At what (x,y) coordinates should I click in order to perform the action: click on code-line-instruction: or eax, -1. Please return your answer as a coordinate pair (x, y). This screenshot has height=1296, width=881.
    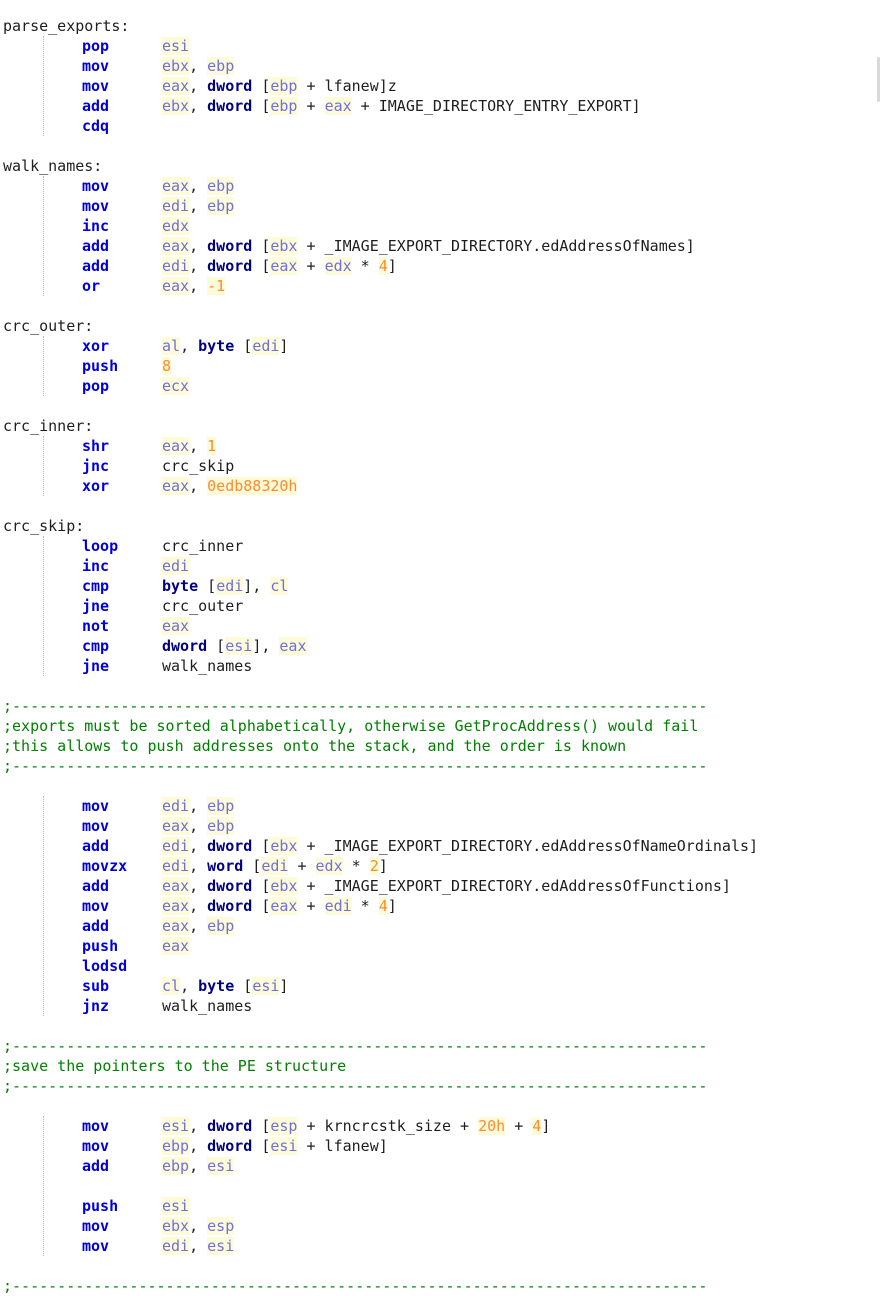
    Looking at the image, I should click on (154, 286).